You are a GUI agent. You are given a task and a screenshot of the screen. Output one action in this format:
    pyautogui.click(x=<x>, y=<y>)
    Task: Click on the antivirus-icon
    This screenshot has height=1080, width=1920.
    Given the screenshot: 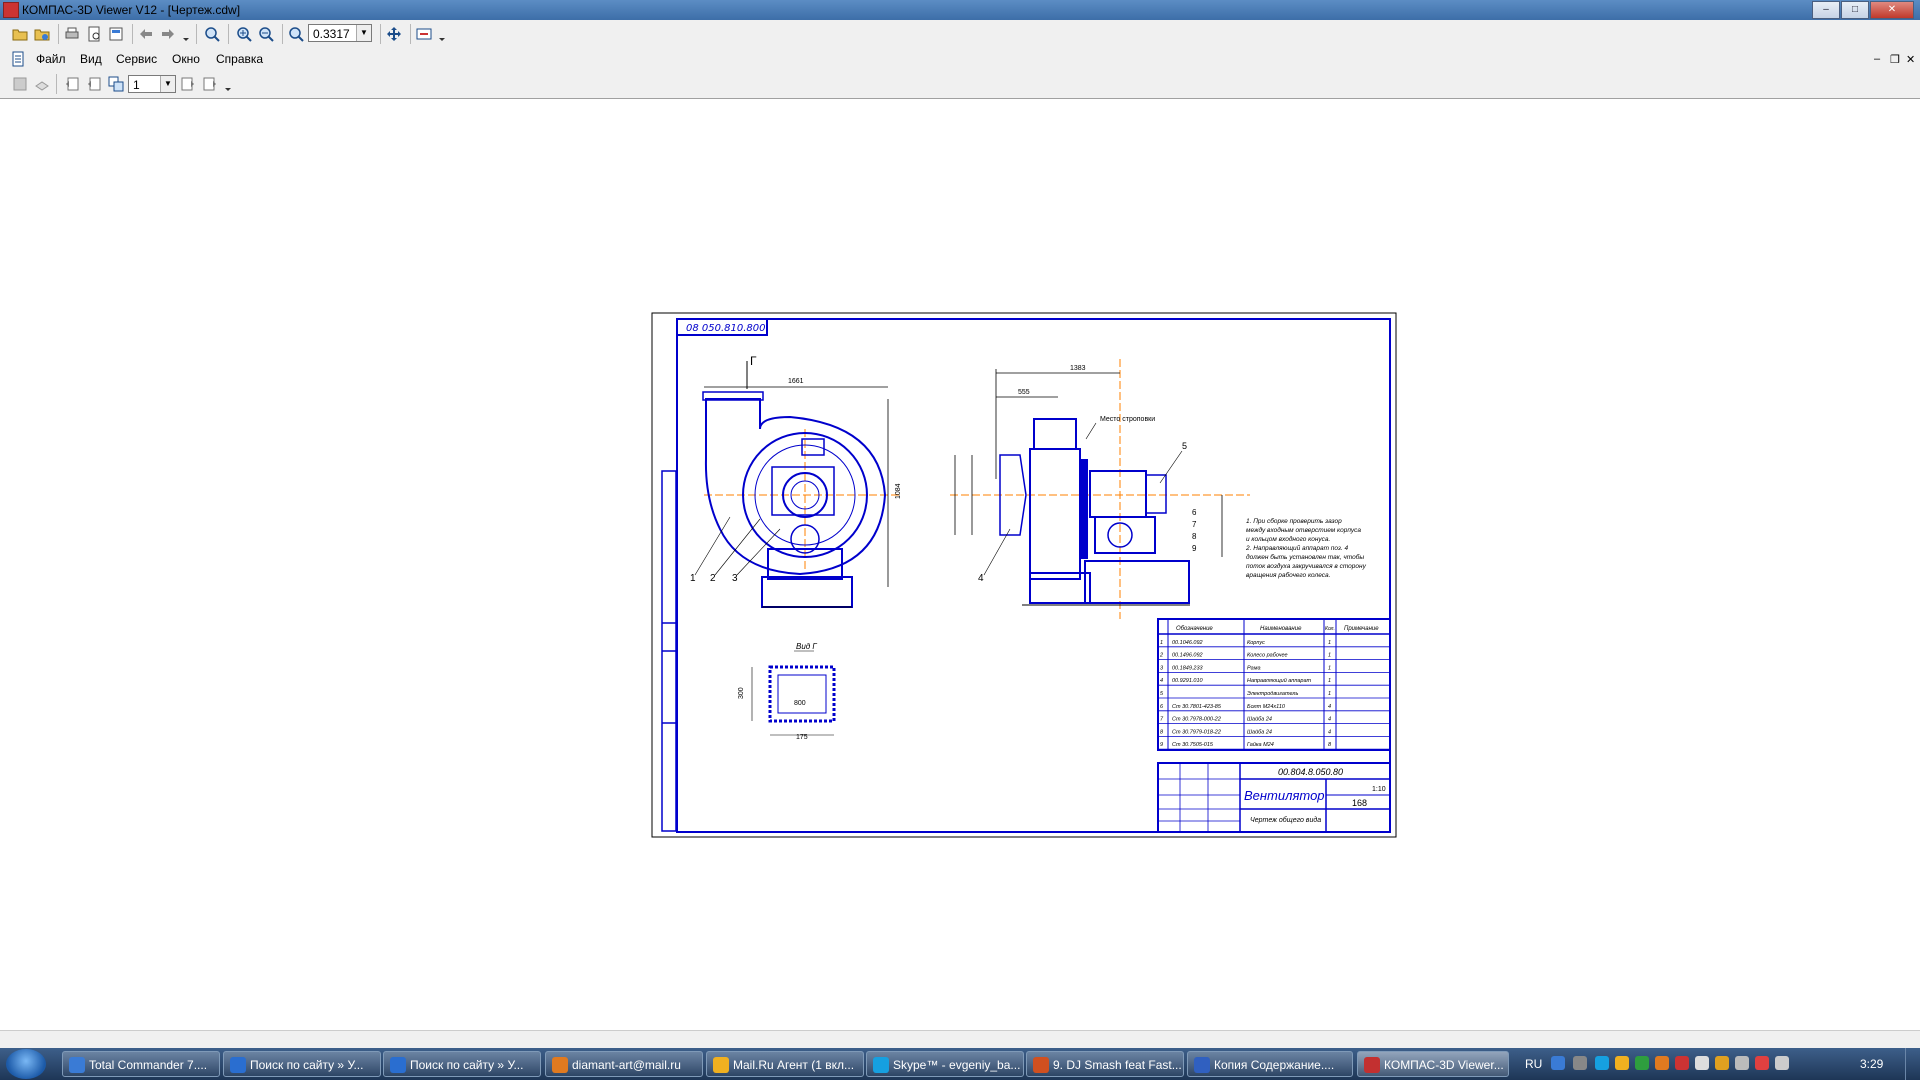 What is the action you would take?
    pyautogui.click(x=1722, y=1063)
    